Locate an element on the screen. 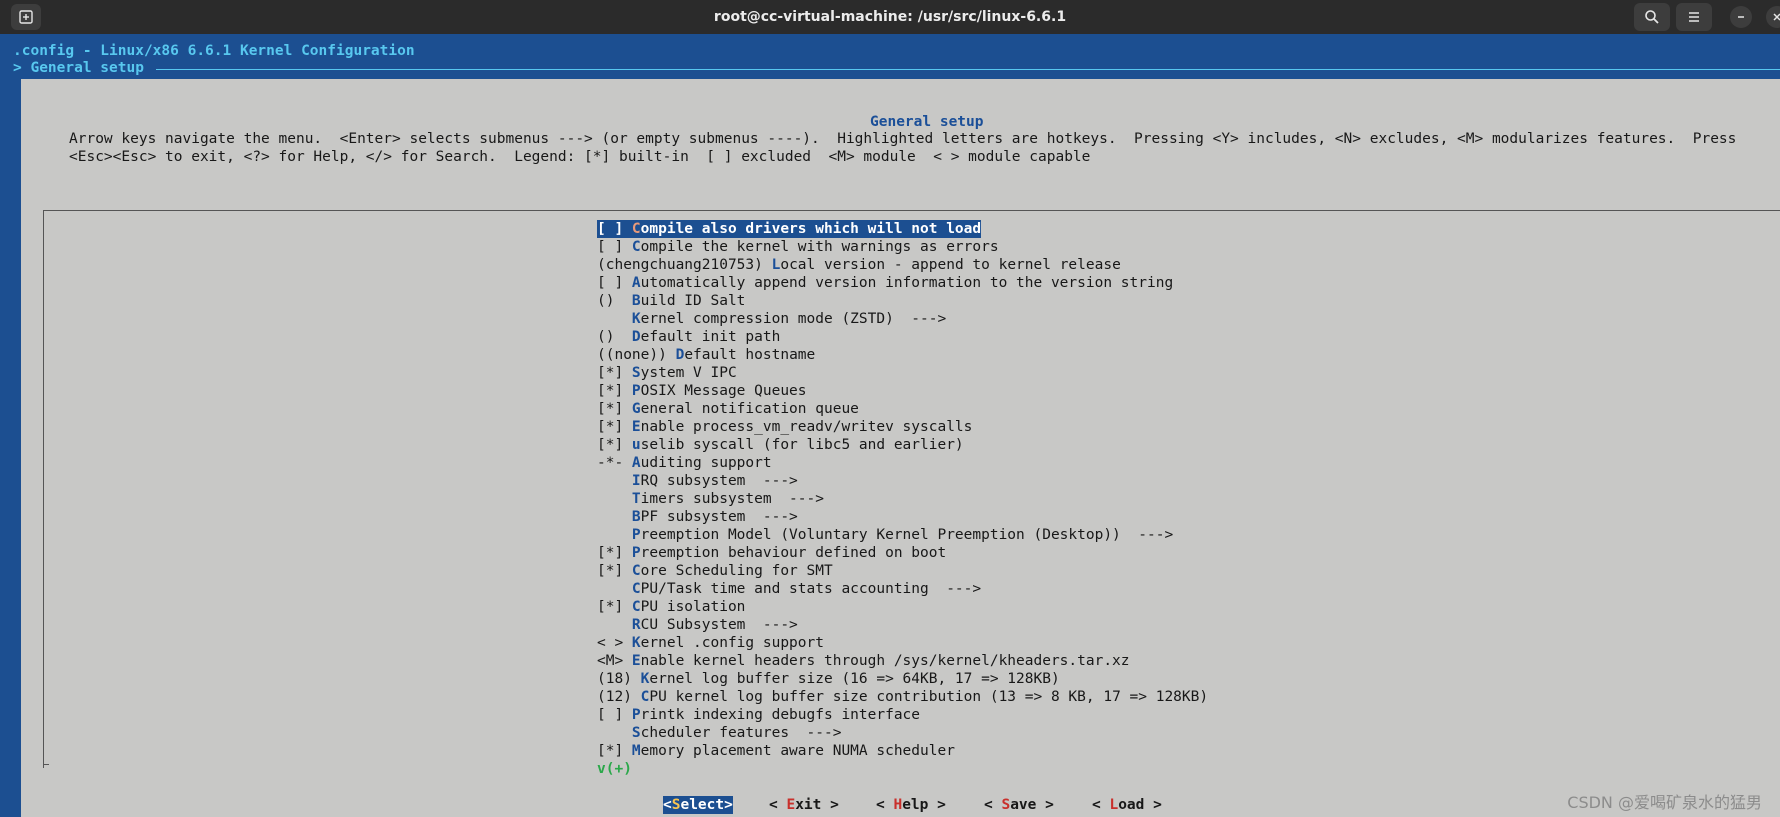 The image size is (1780, 817). menu-item-hotkey: A is located at coordinates (636, 283).